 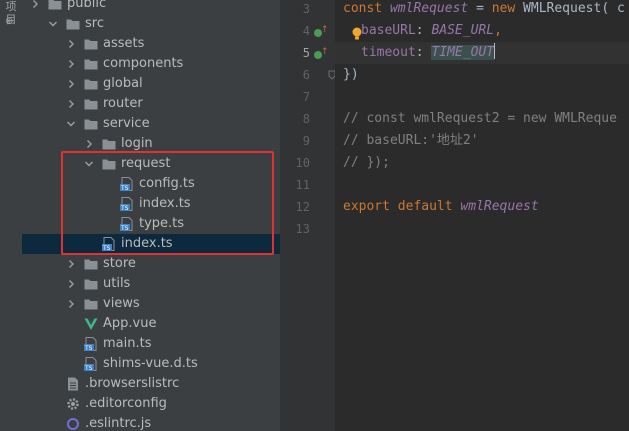 I want to click on tree-file-item: TS config.ts, so click(x=151, y=184).